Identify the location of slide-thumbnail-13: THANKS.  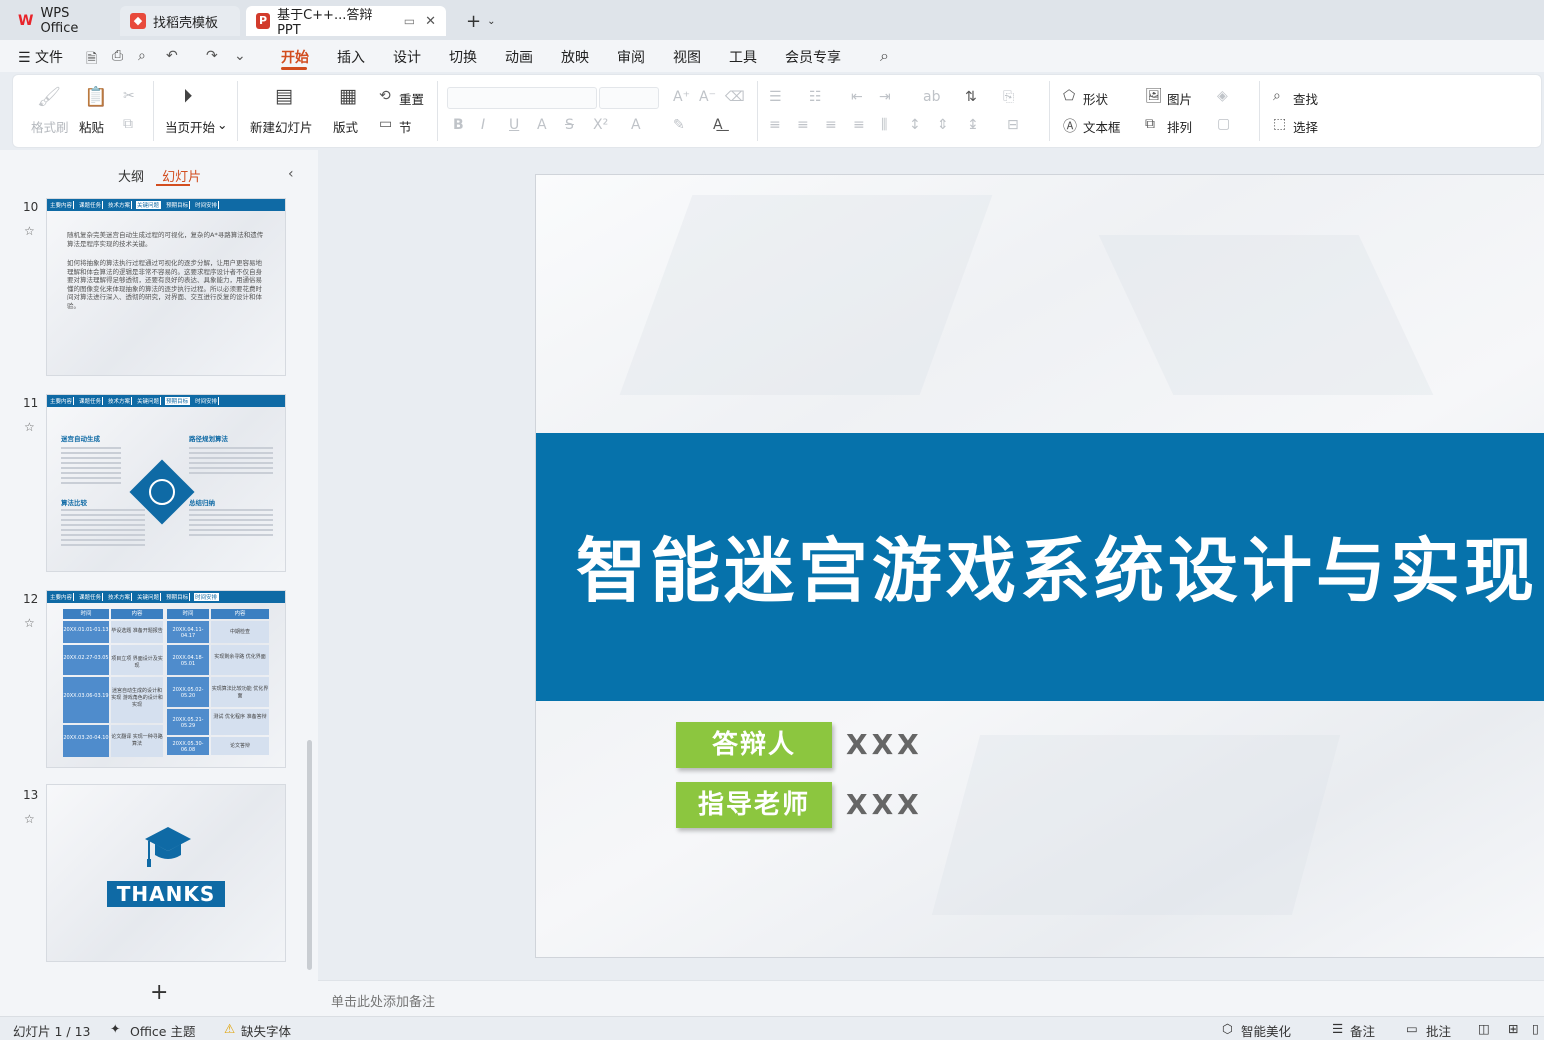
(166, 873).